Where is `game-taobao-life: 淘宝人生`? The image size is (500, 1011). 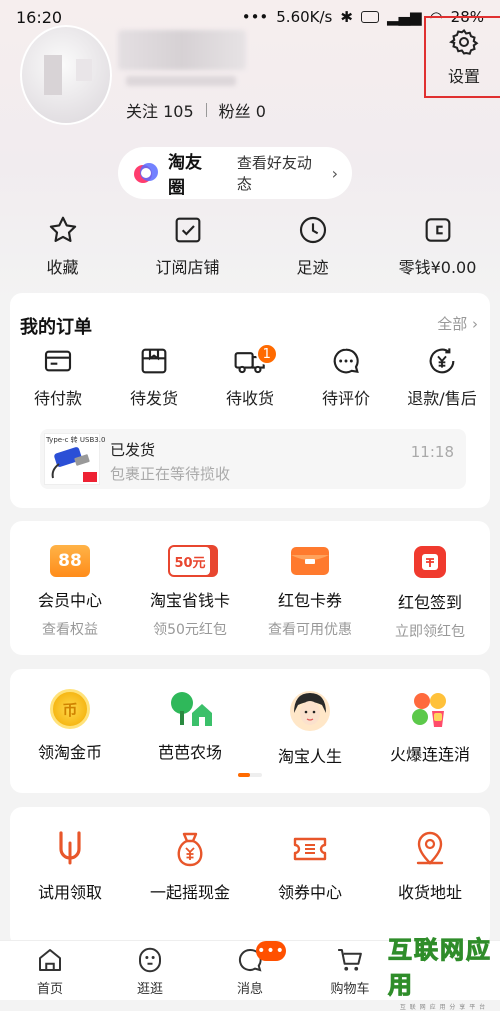
game-taobao-life: 淘宝人生 is located at coordinates (310, 728).